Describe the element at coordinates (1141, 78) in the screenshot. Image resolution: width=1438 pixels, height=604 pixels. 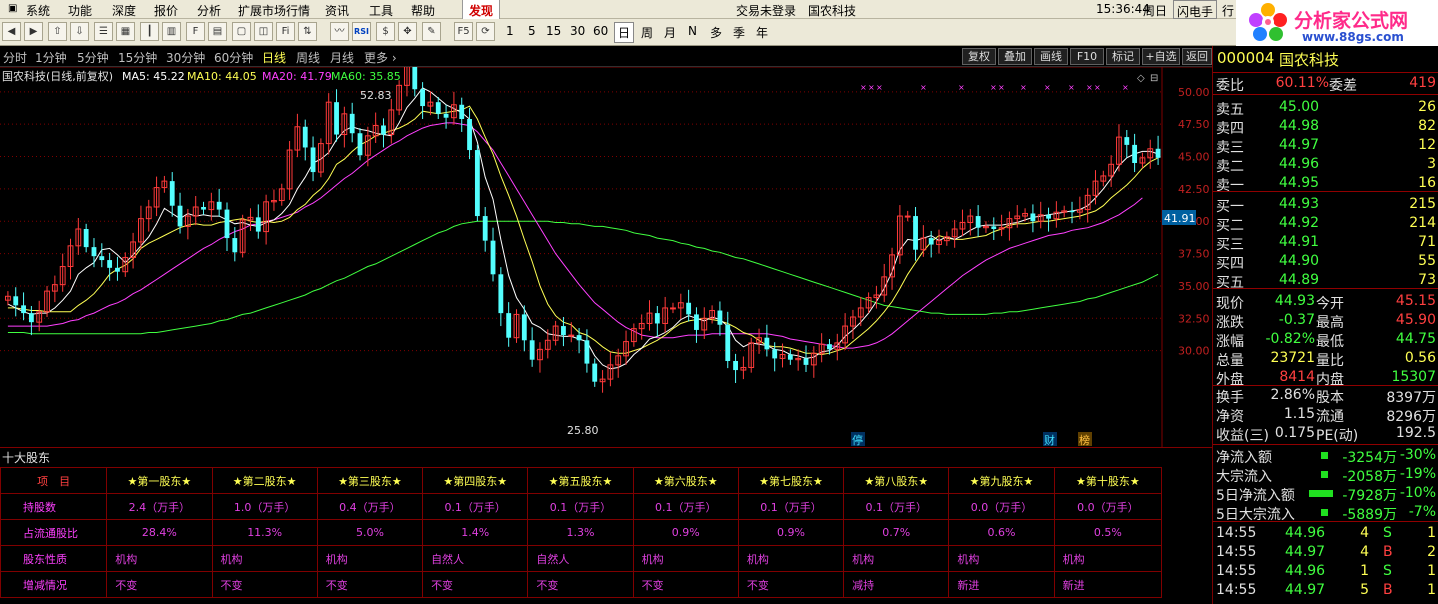
I see `diamond-icon: ◇` at that location.